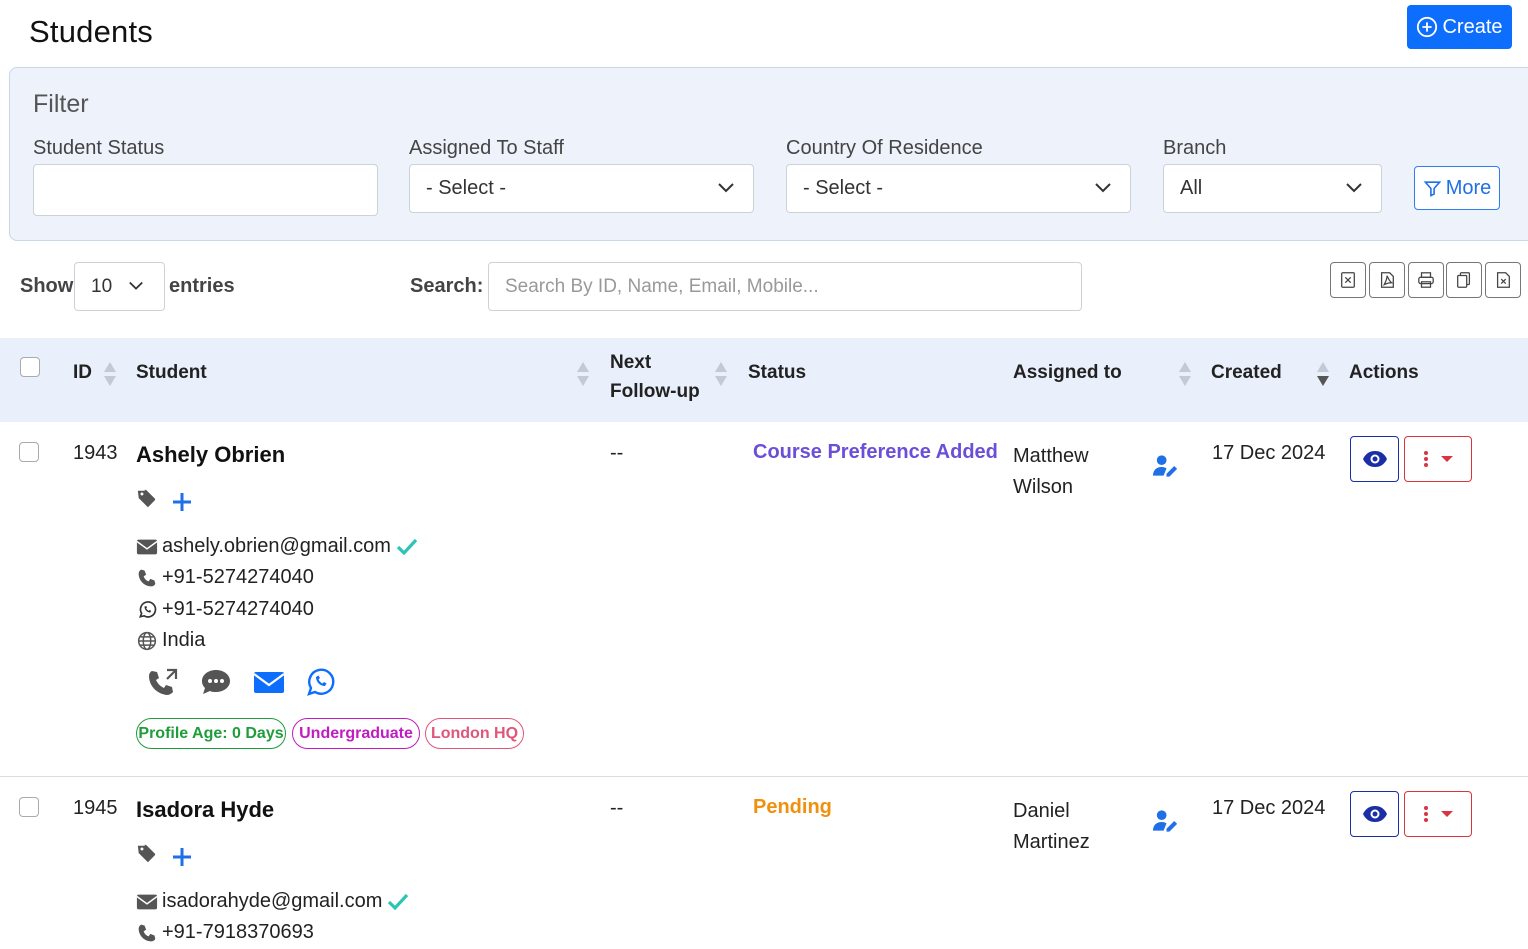  I want to click on col-status: Status, so click(777, 373).